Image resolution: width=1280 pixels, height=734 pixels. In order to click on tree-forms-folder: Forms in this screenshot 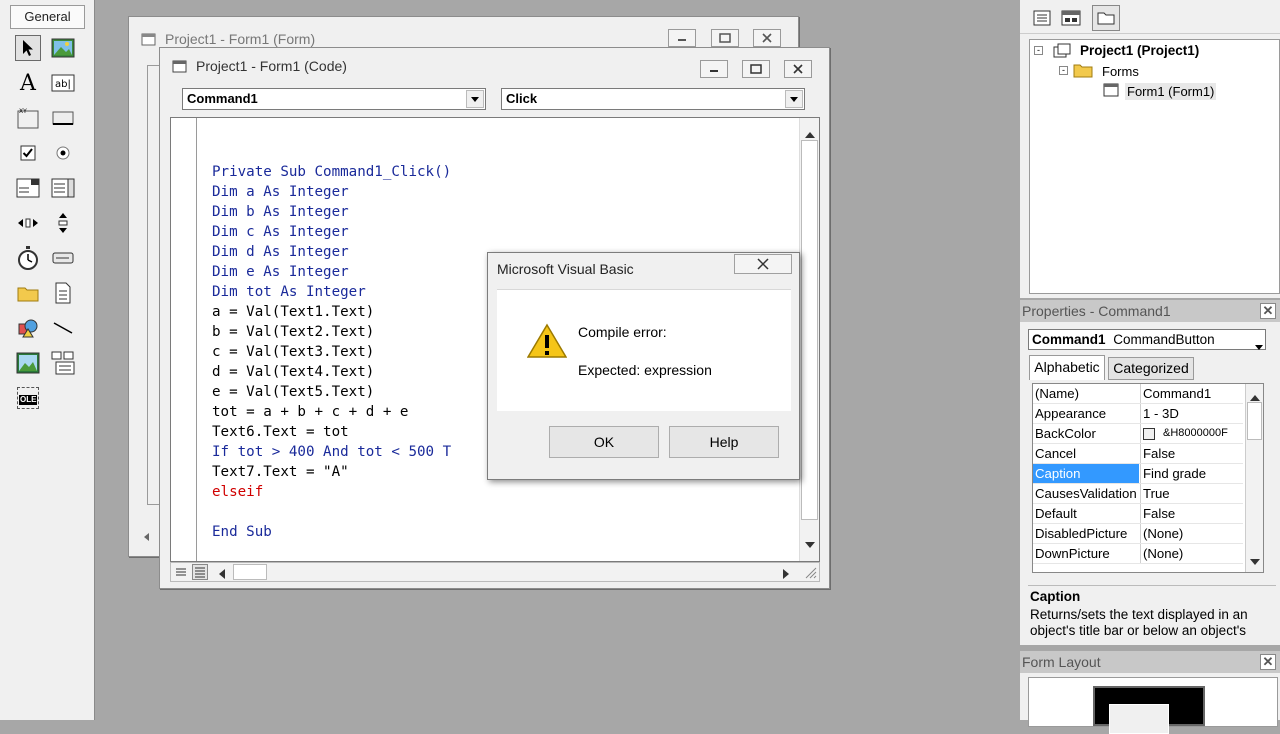, I will do `click(1120, 71)`.